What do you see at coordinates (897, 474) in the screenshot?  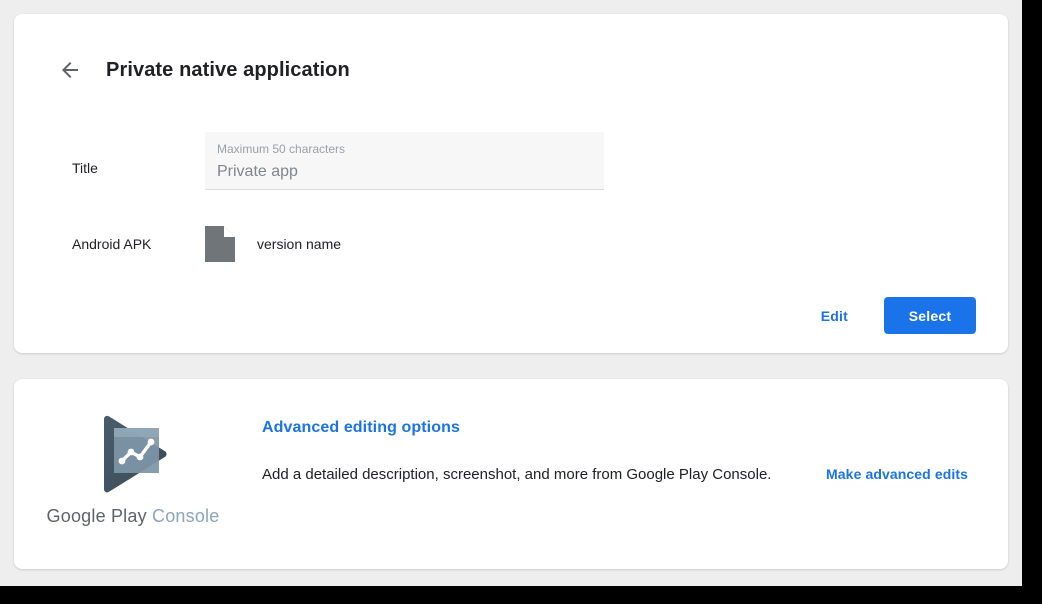 I see `make-advanced-edits-link: Make advanced edits` at bounding box center [897, 474].